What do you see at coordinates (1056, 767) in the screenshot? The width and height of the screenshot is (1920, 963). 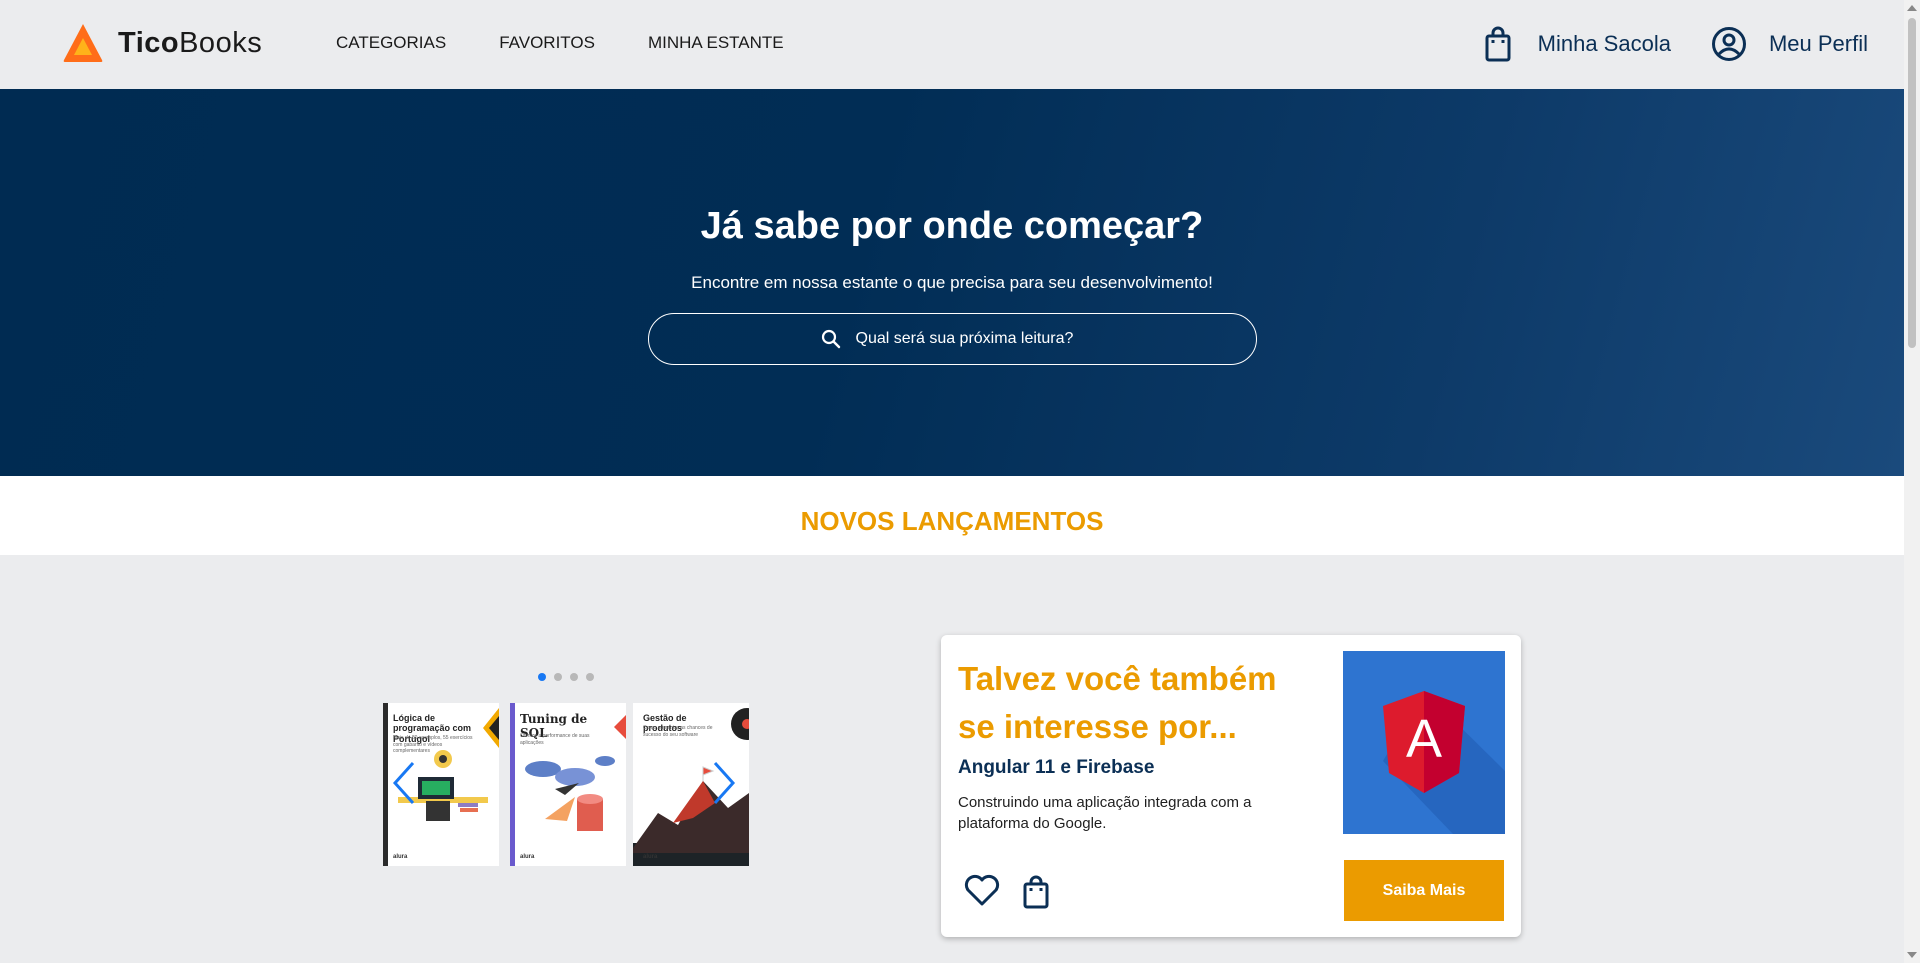 I see `suggestion-book-title: Angular 11 e Firebase` at bounding box center [1056, 767].